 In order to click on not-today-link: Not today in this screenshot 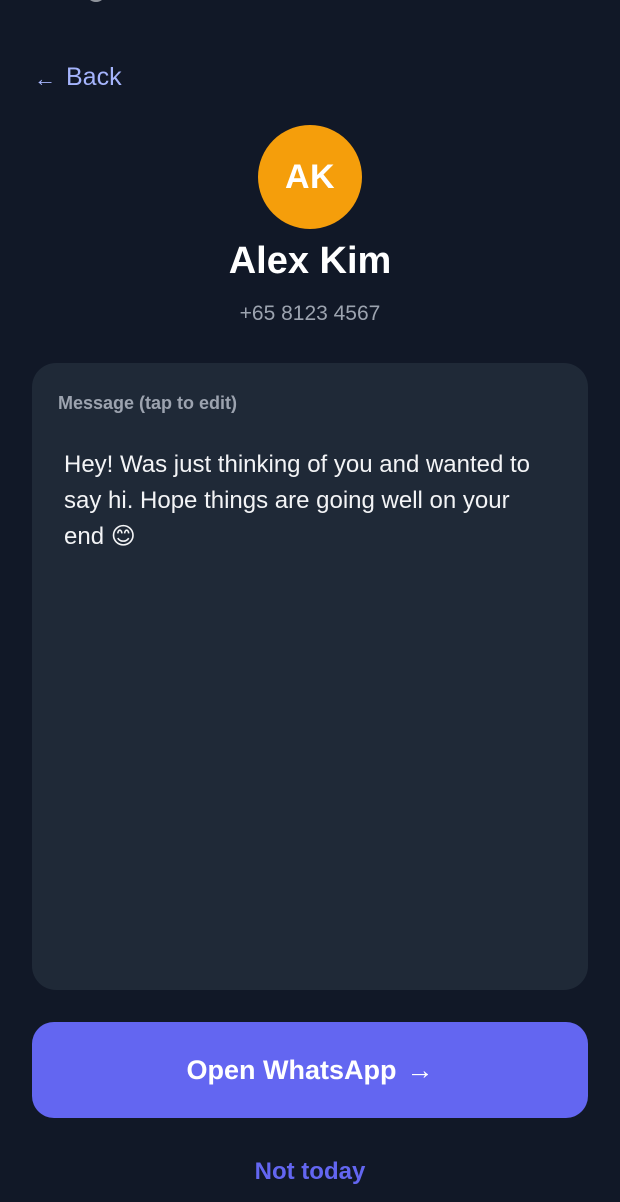, I will do `click(310, 1172)`.